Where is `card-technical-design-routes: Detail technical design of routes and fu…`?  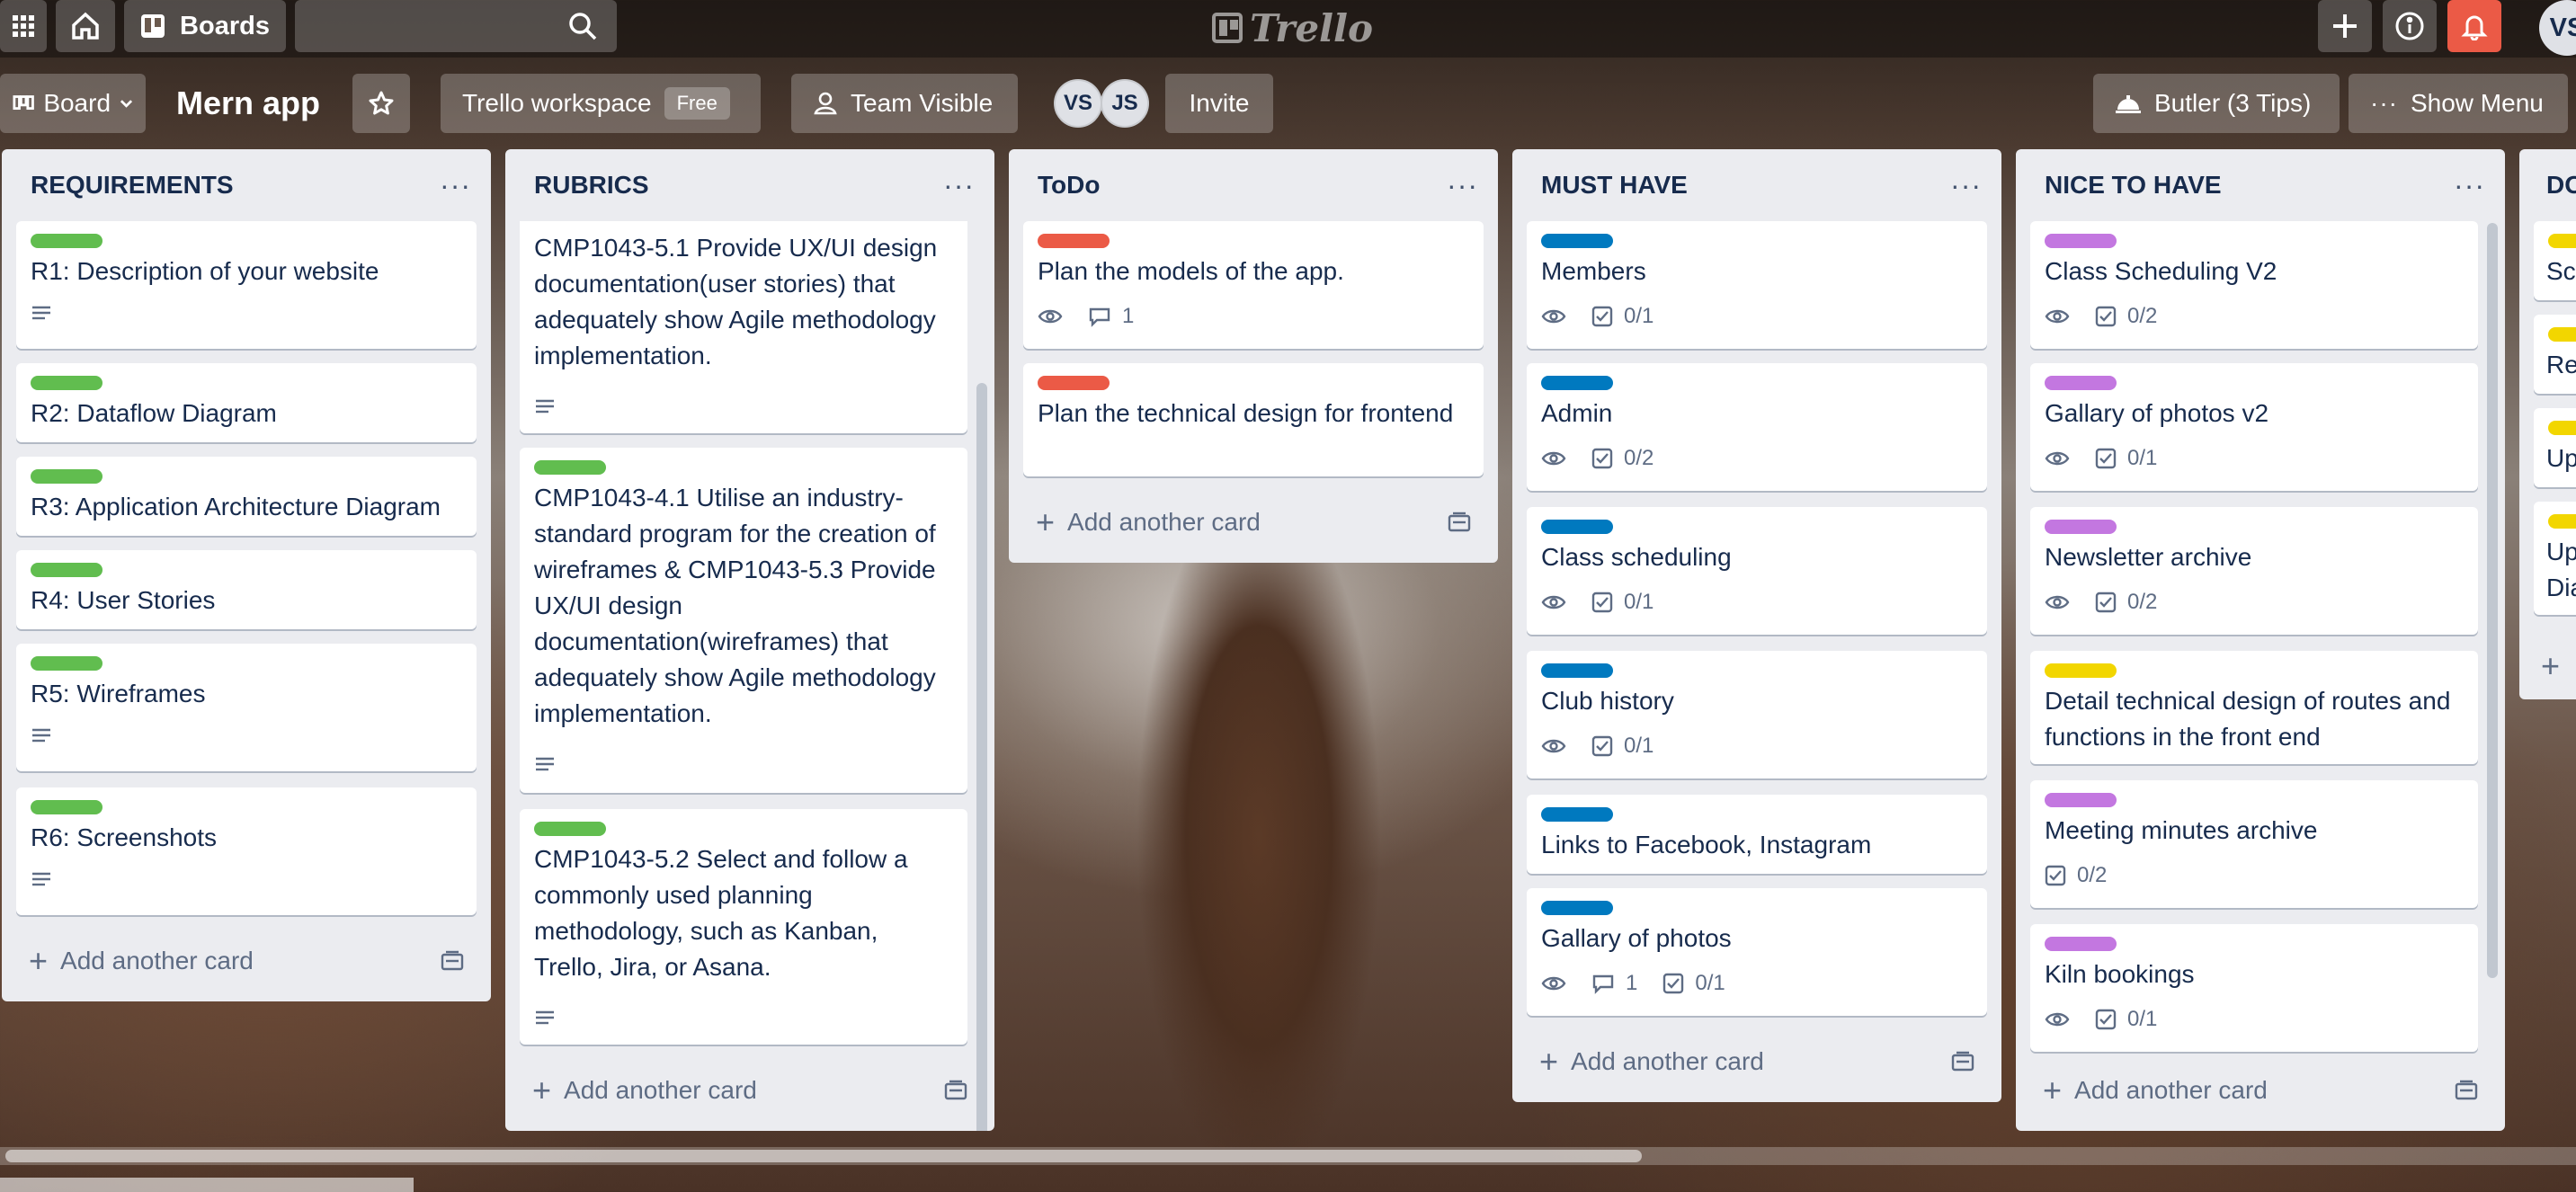
card-technical-design-routes: Detail technical design of routes and fu… is located at coordinates (2254, 707).